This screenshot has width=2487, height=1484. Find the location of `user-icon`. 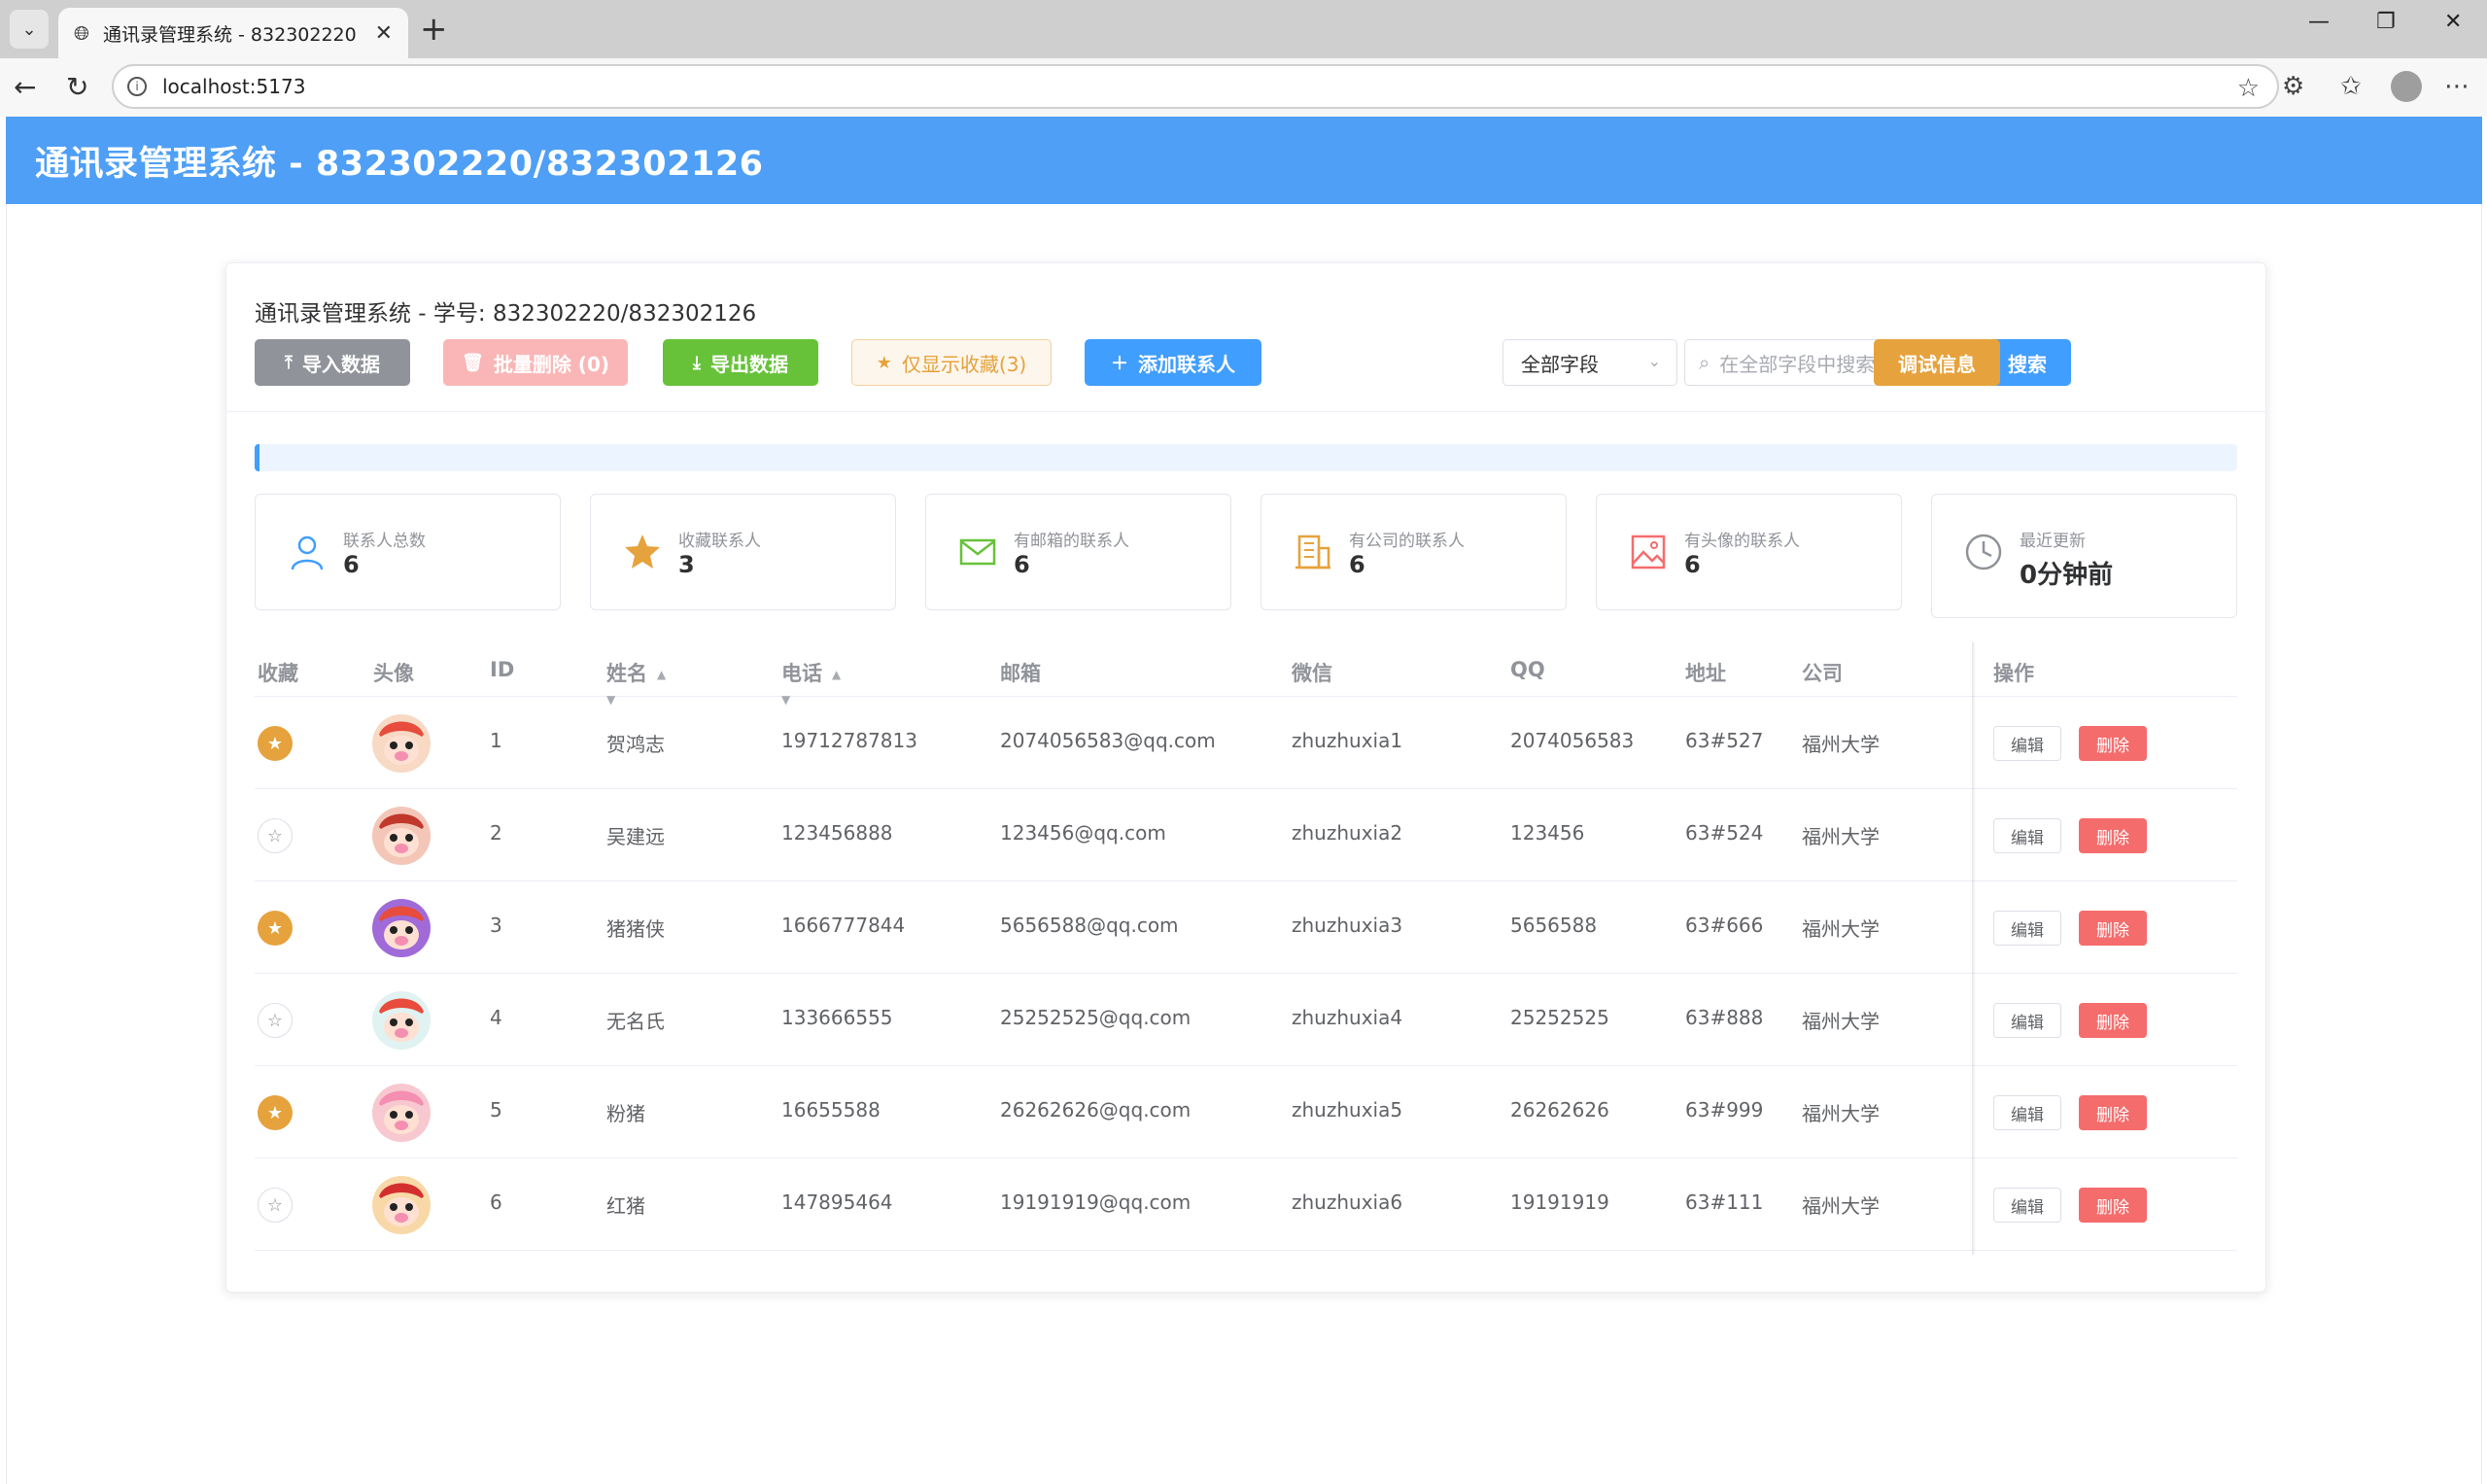

user-icon is located at coordinates (307, 552).